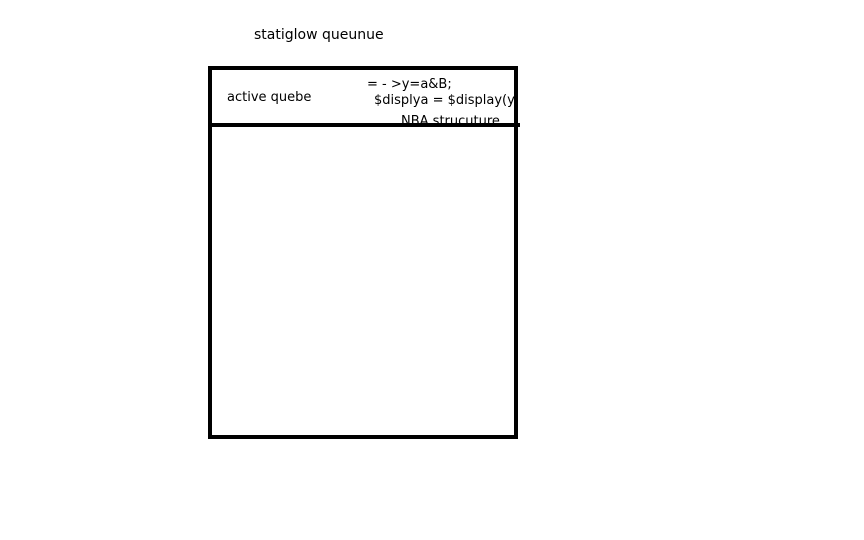 The height and width of the screenshot is (540, 864). Describe the element at coordinates (269, 97) in the screenshot. I see `active-queue-label: active quebe` at that location.